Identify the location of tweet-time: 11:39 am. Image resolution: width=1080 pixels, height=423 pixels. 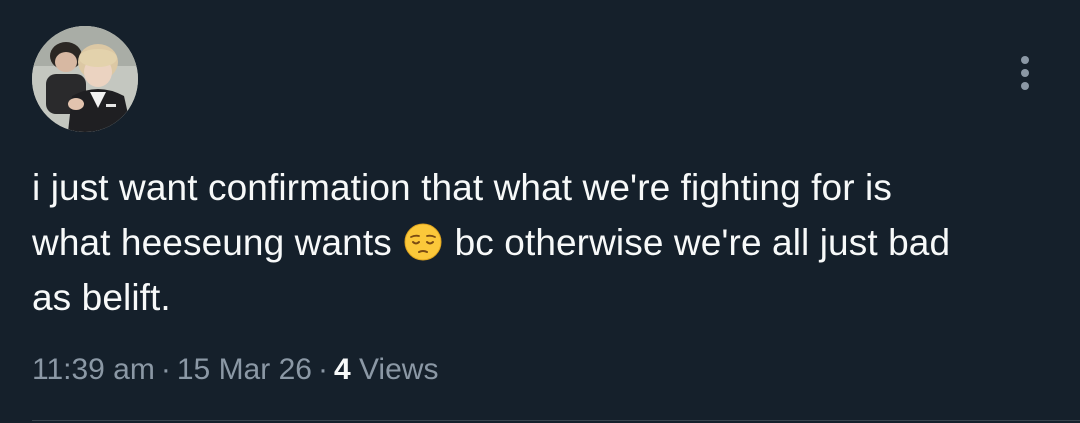
(93, 369).